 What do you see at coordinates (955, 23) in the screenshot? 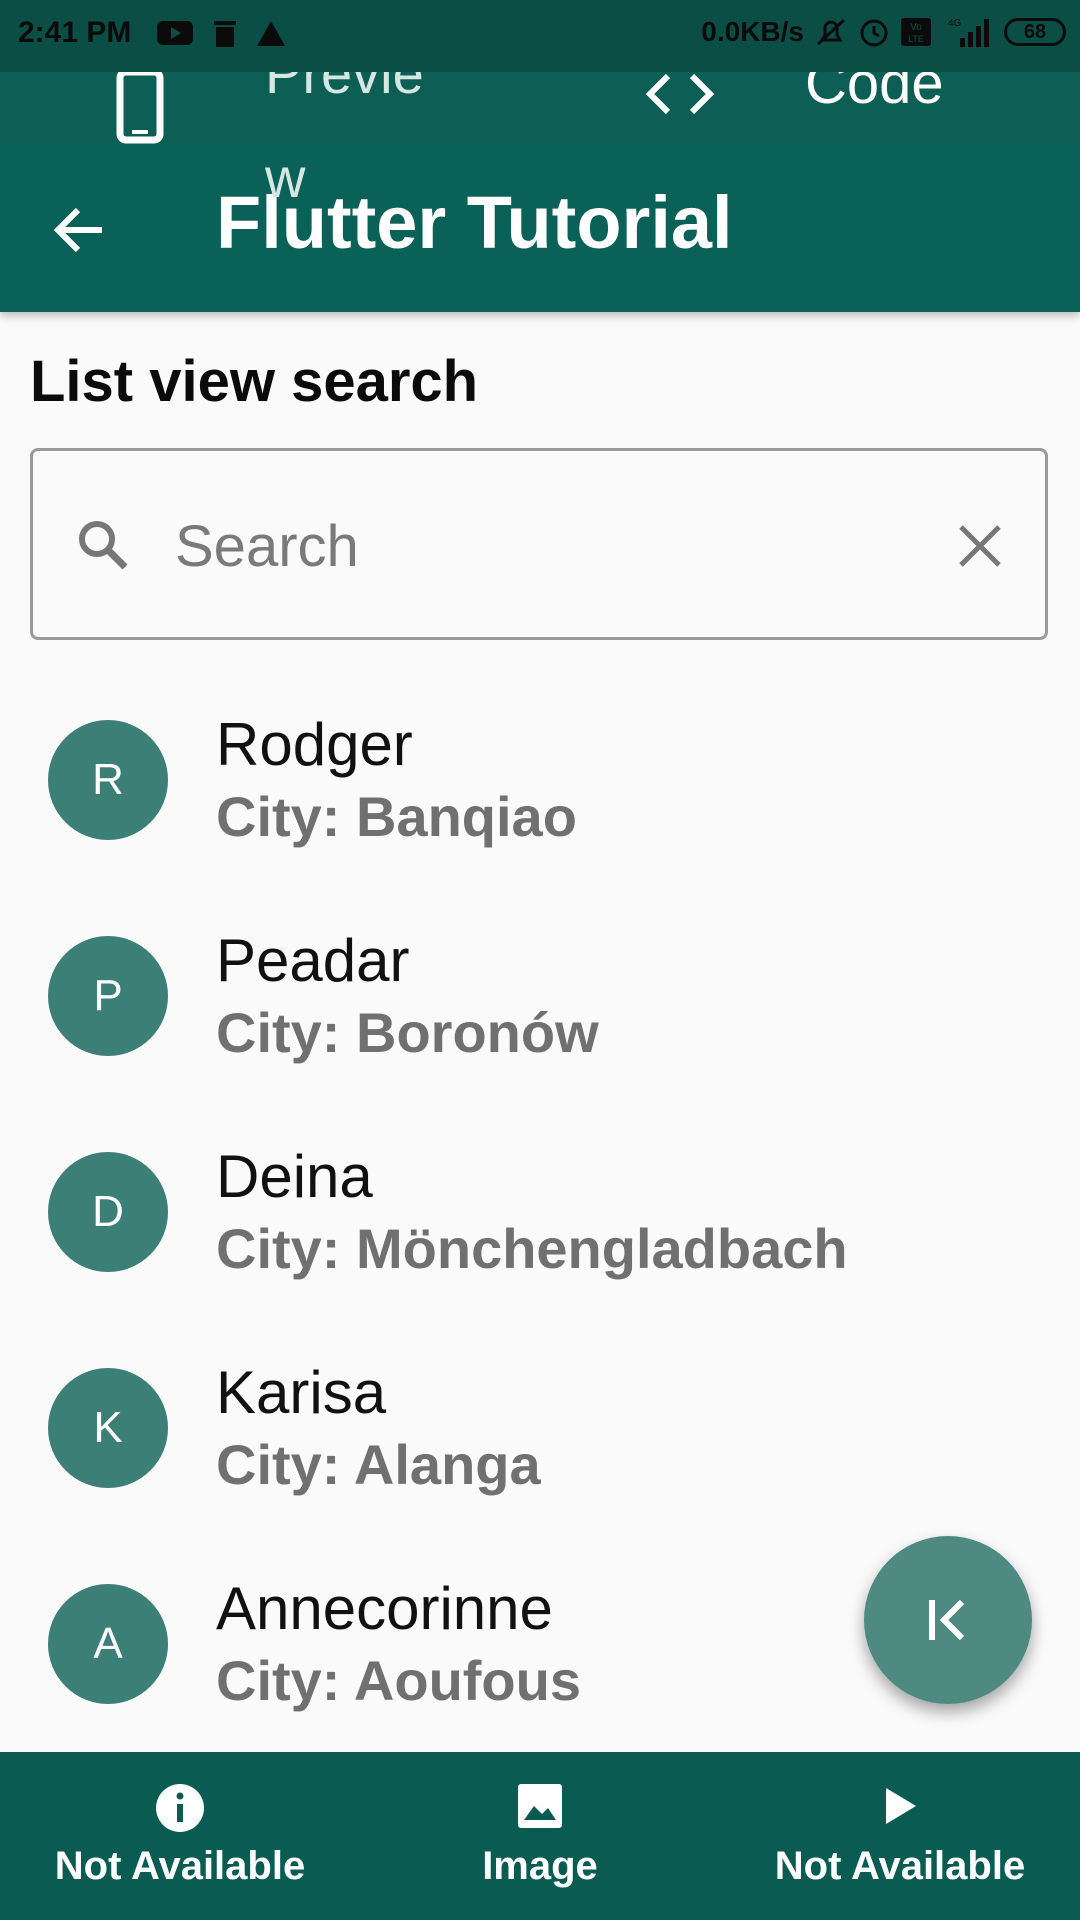
I see `svg-text: 4G` at bounding box center [955, 23].